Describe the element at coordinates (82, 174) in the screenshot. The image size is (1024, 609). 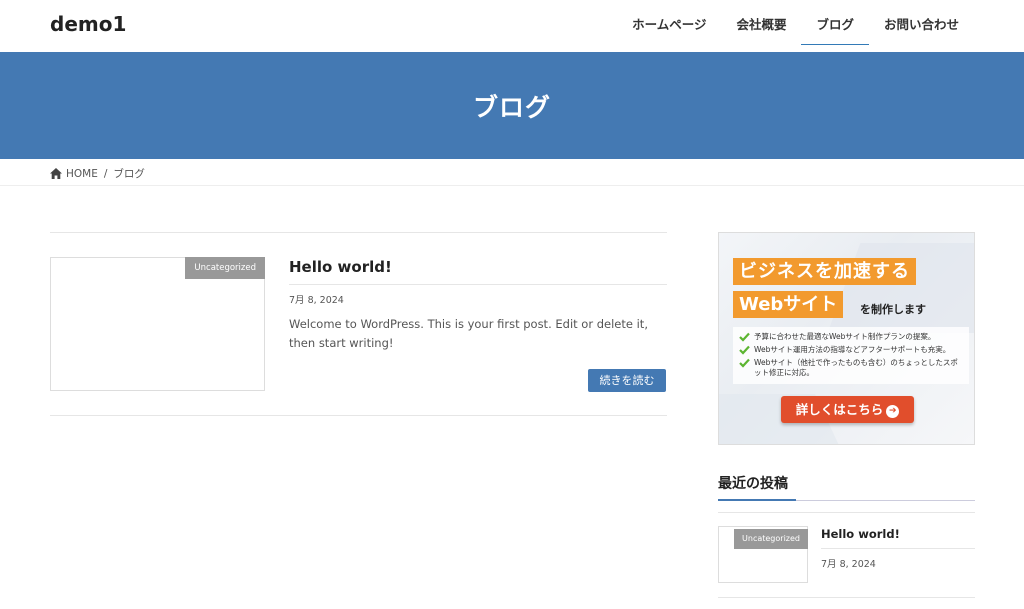
I see `breadcrumb-home-link: HOME` at that location.